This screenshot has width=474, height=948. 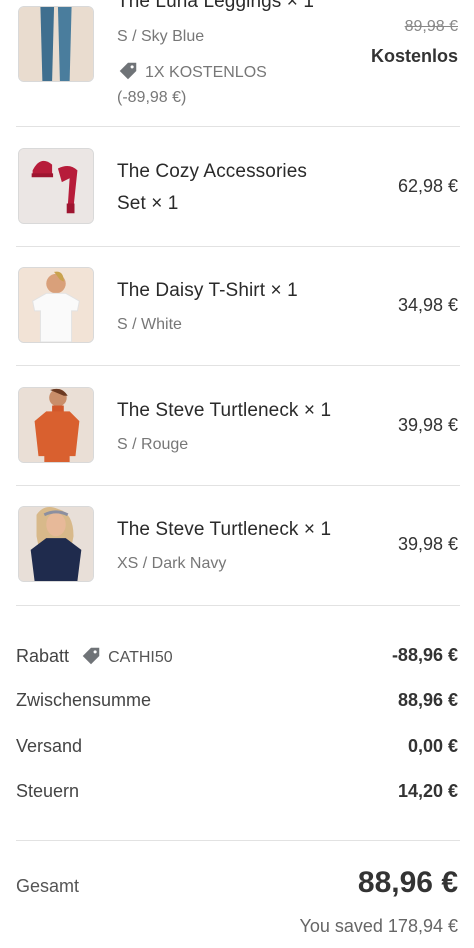 I want to click on discount-value: -88,96 €, so click(x=424, y=655).